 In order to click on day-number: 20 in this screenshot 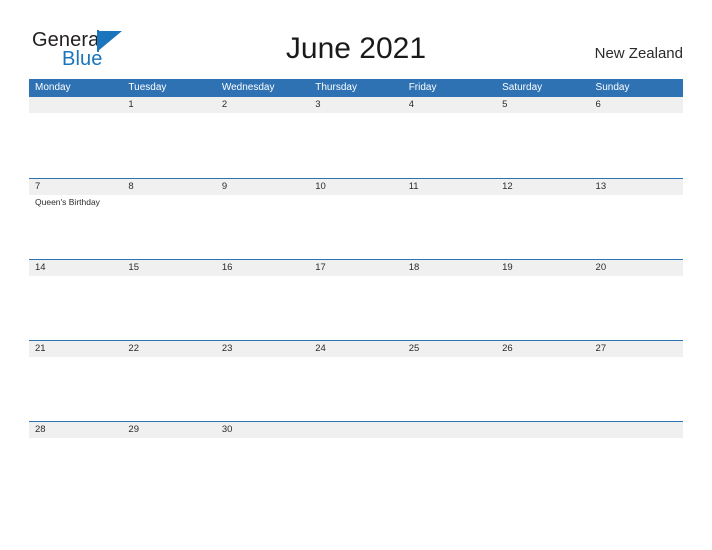, I will do `click(636, 268)`.